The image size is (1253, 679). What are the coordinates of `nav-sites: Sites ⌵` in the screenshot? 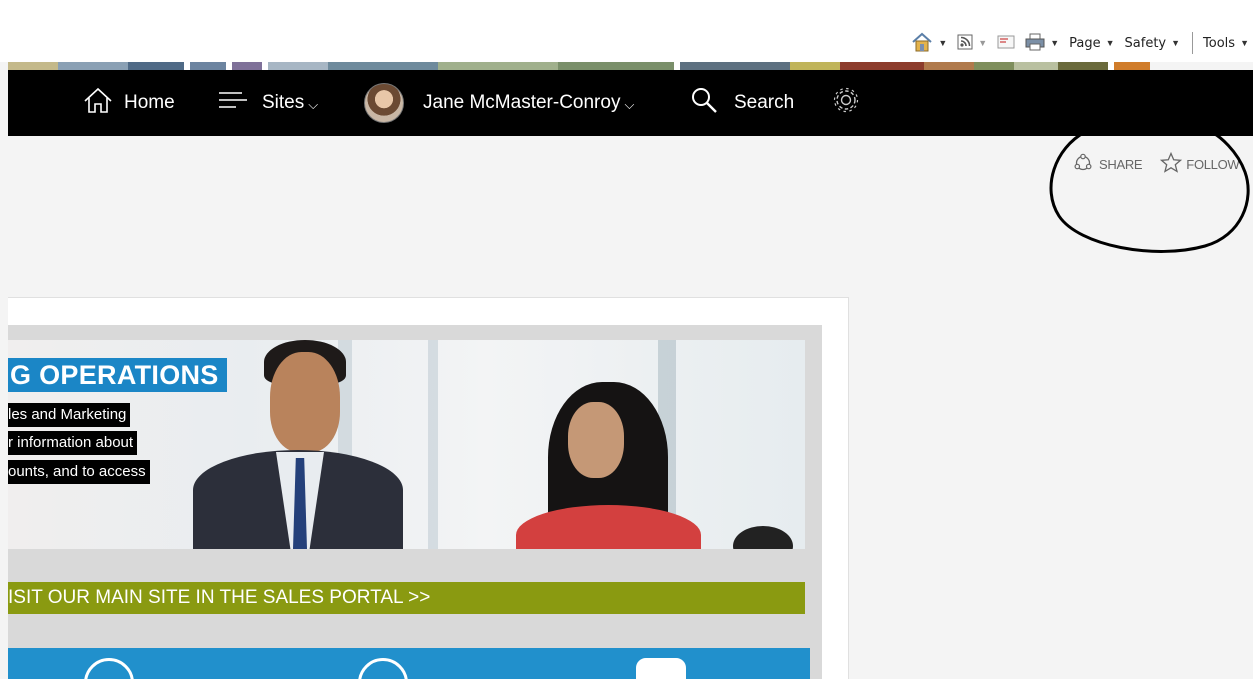 It's located at (268, 103).